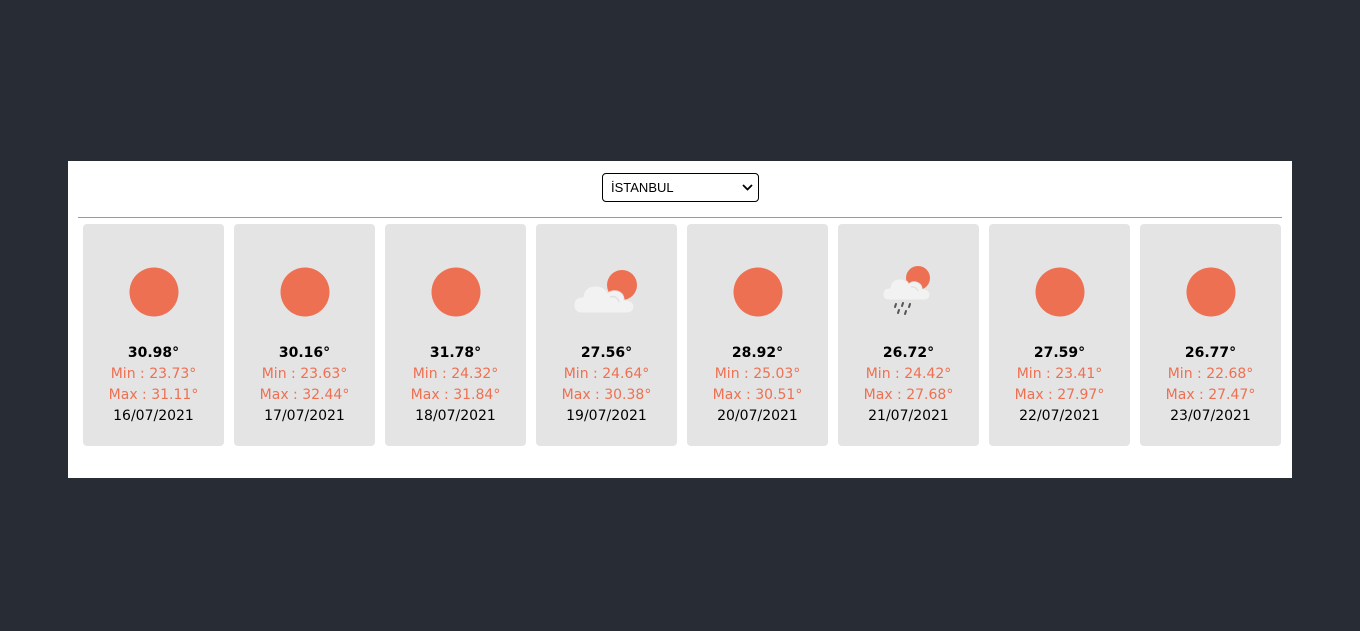  I want to click on max-temperature: Max : 27.47°, so click(1210, 395).